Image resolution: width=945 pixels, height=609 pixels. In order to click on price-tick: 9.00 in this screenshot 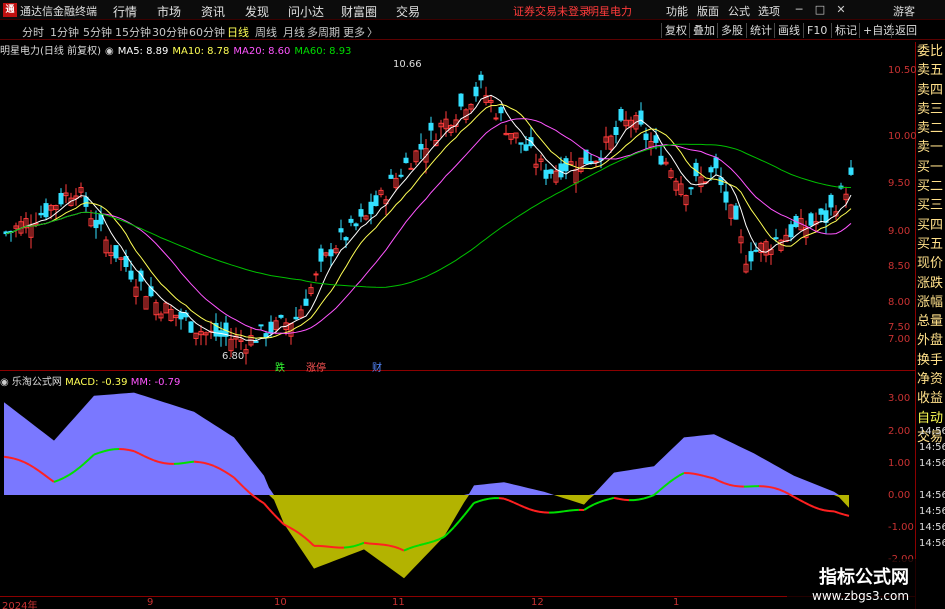, I will do `click(899, 231)`.